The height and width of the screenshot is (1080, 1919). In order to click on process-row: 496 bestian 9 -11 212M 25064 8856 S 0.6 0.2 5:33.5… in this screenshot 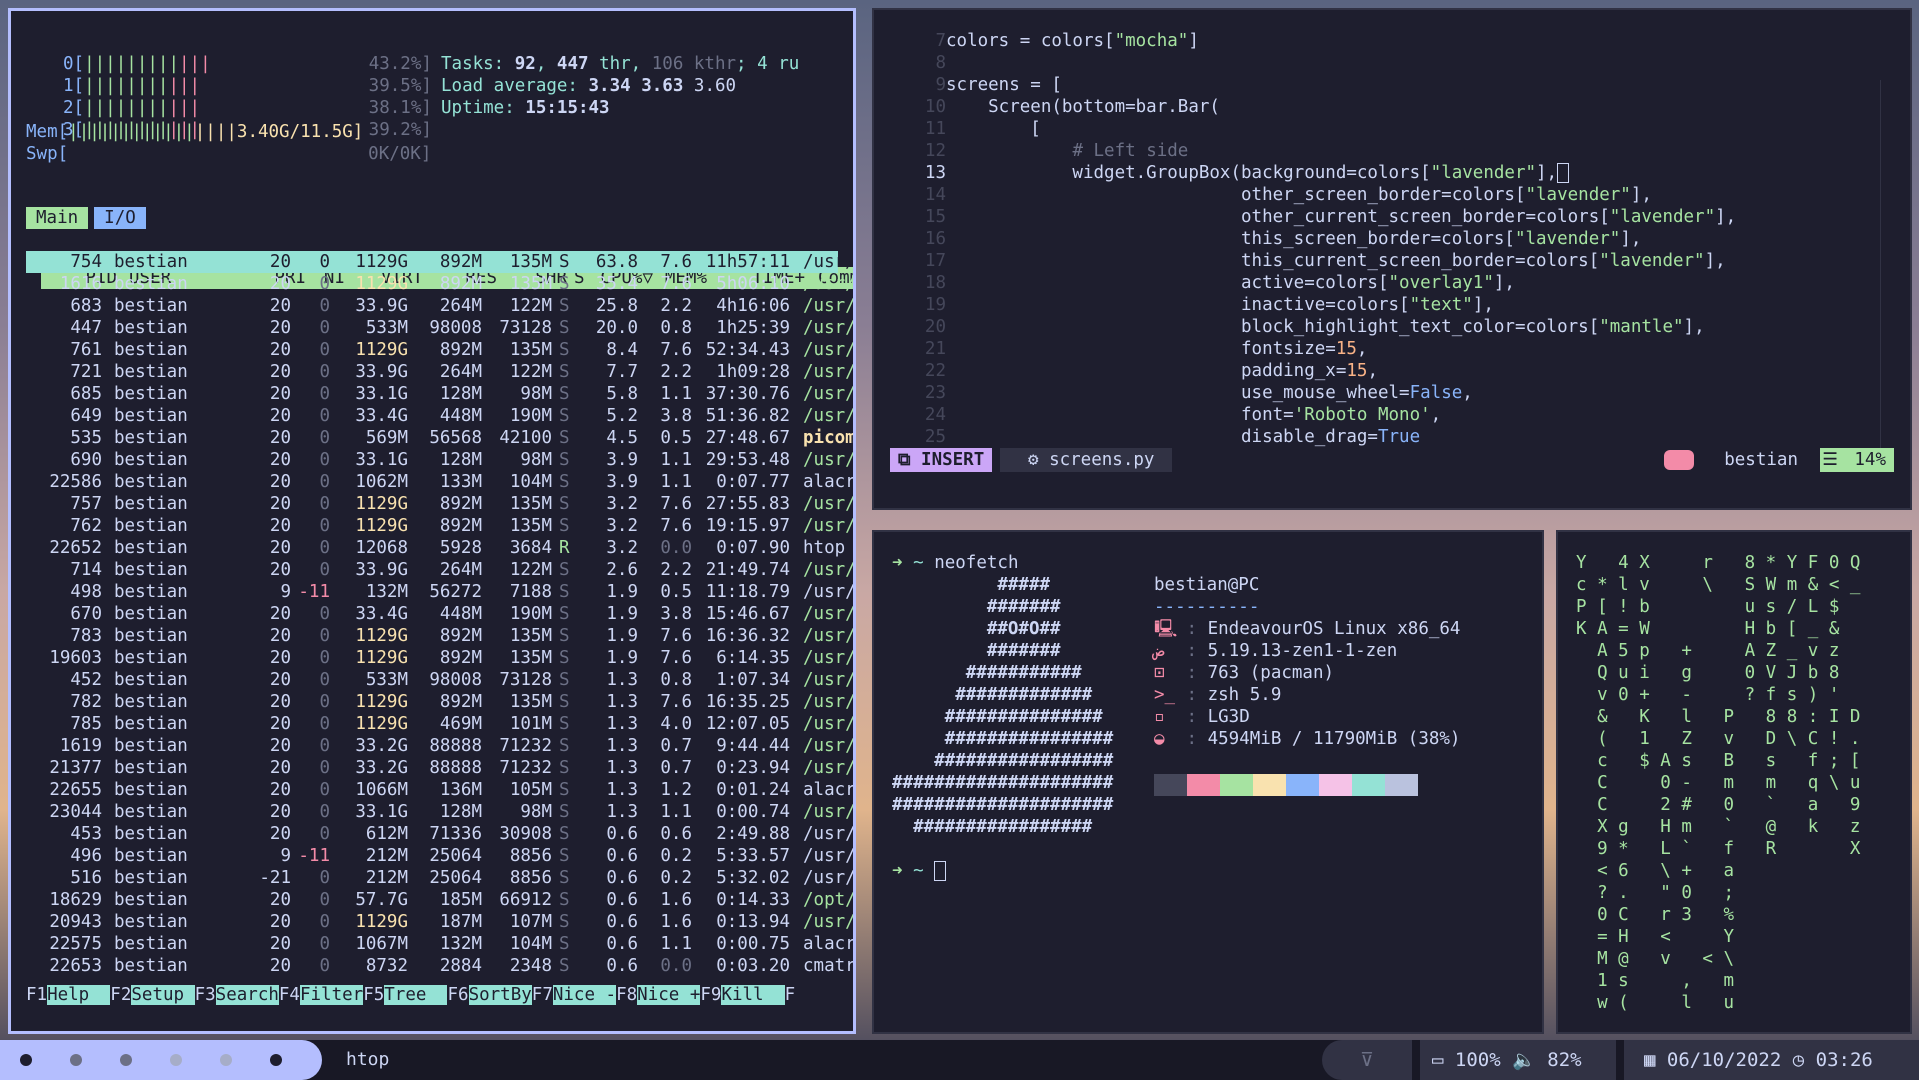, I will do `click(439, 856)`.